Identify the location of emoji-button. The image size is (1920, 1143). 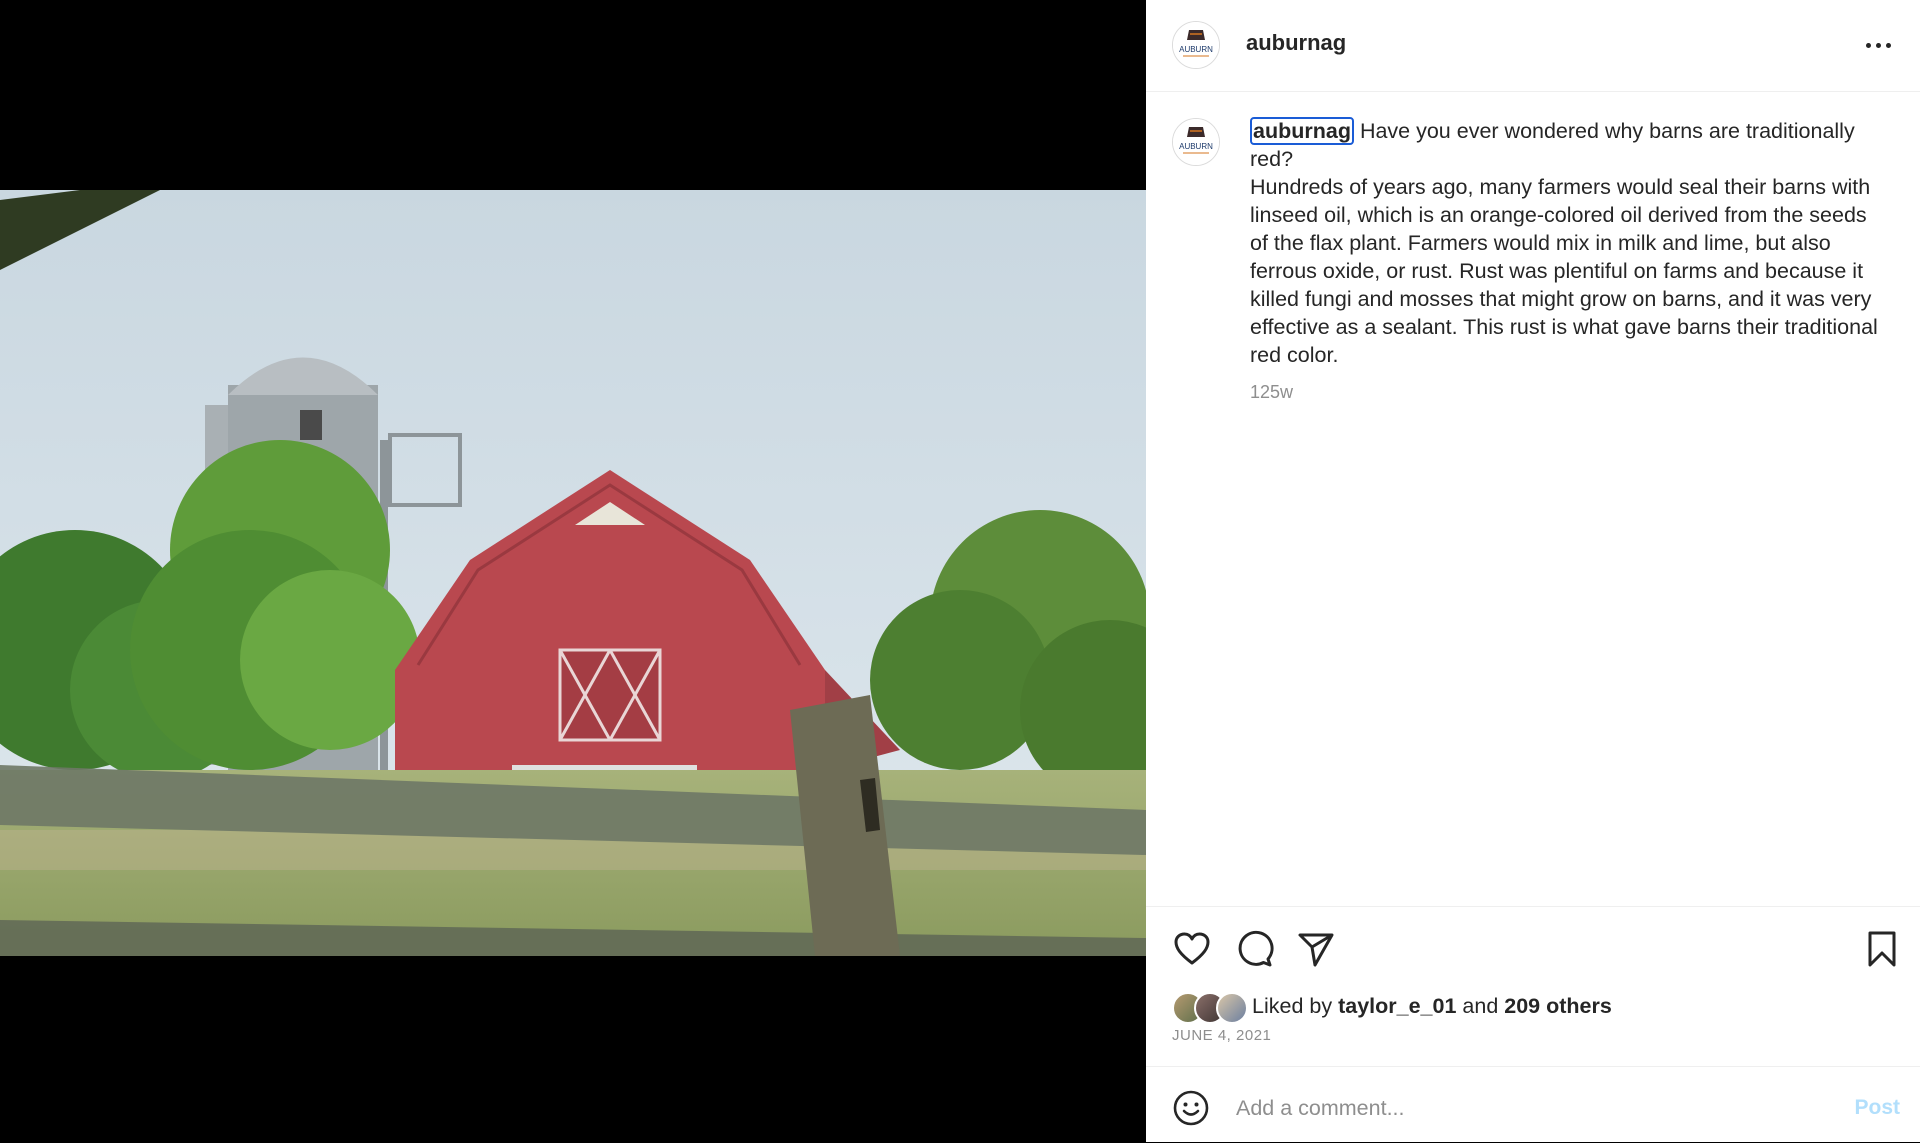
(1191, 1108).